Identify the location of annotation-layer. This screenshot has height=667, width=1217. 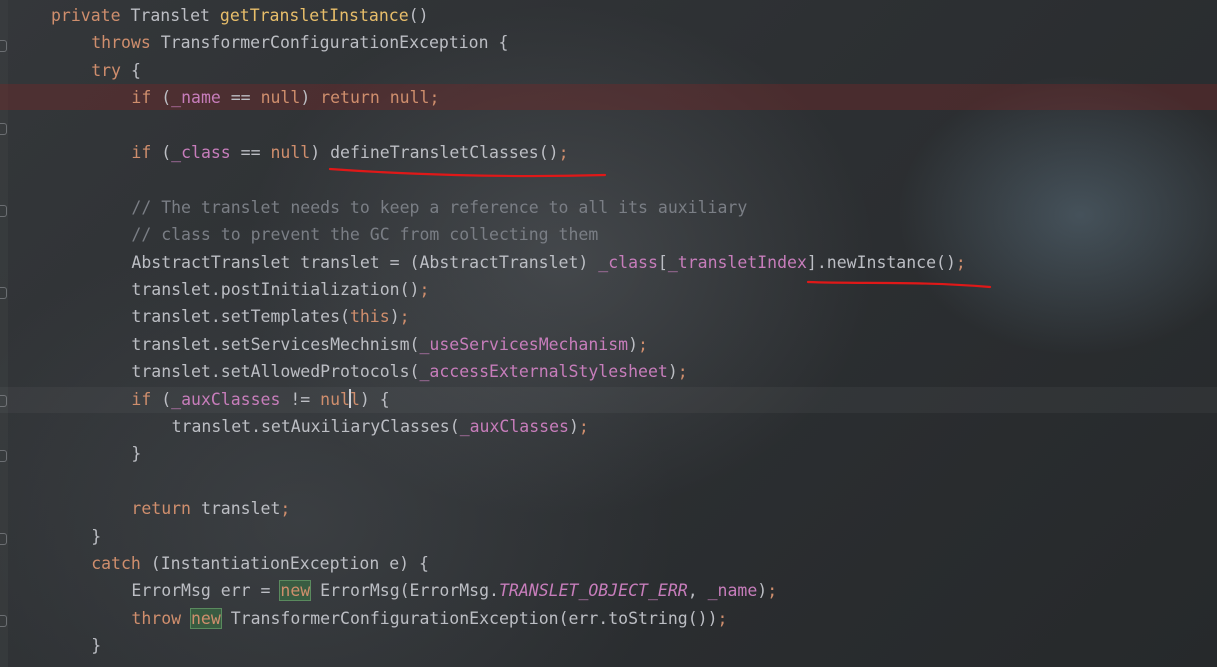
(660, 228).